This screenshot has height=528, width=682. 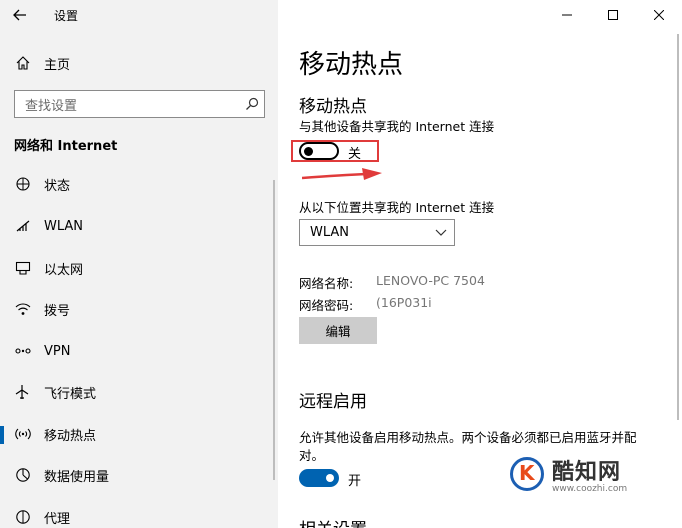 I want to click on sidebar-item-label: 状态, so click(x=57, y=186).